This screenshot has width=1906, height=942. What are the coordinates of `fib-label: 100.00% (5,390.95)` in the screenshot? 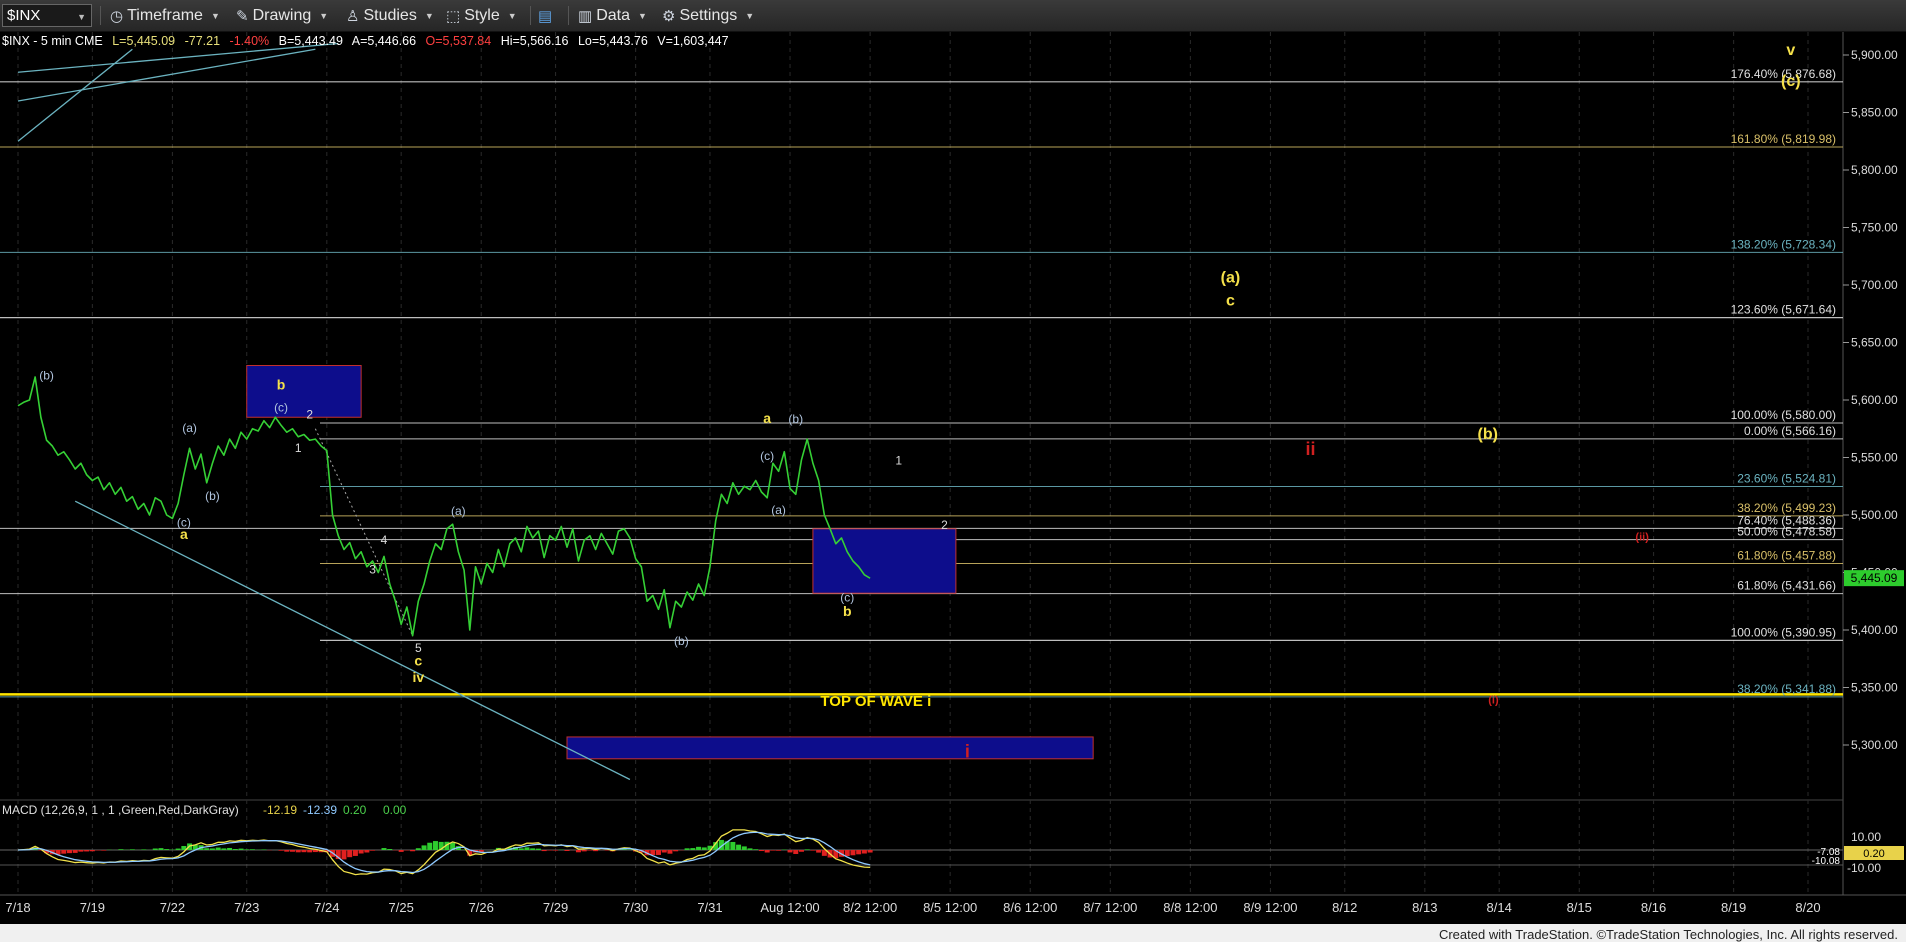 It's located at (1783, 632).